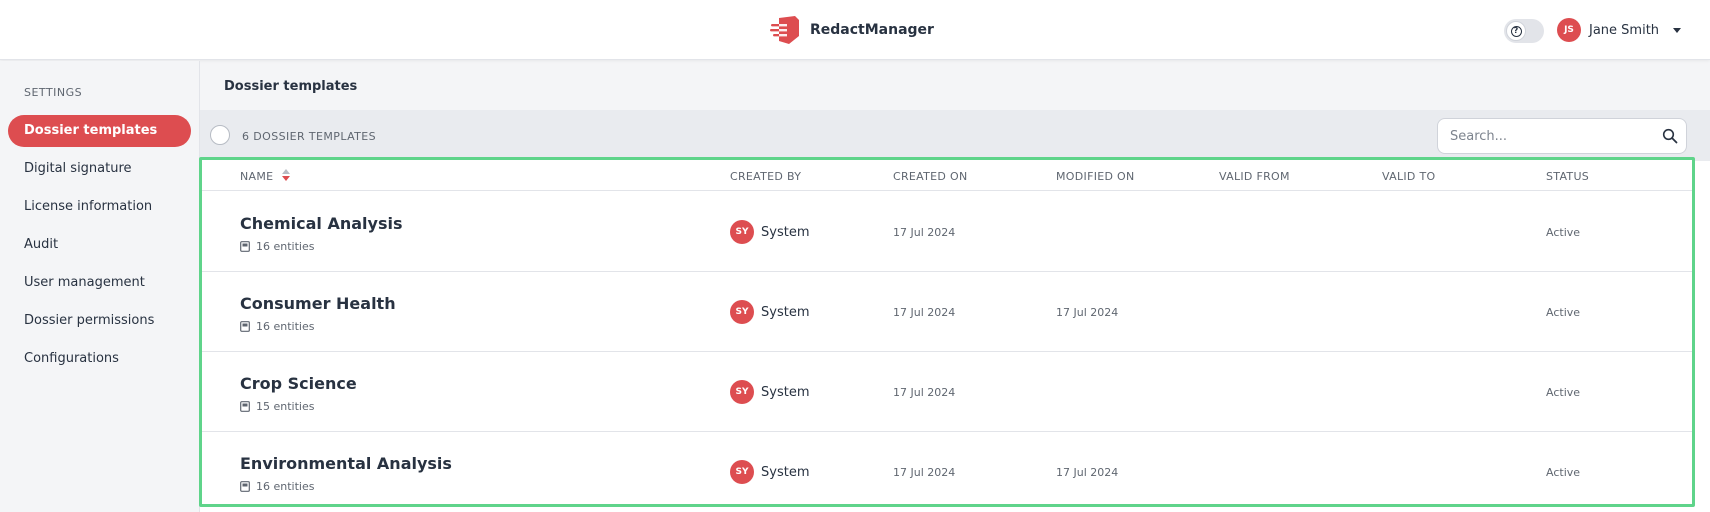  Describe the element at coordinates (1677, 30) in the screenshot. I see `chevron-down-icon` at that location.